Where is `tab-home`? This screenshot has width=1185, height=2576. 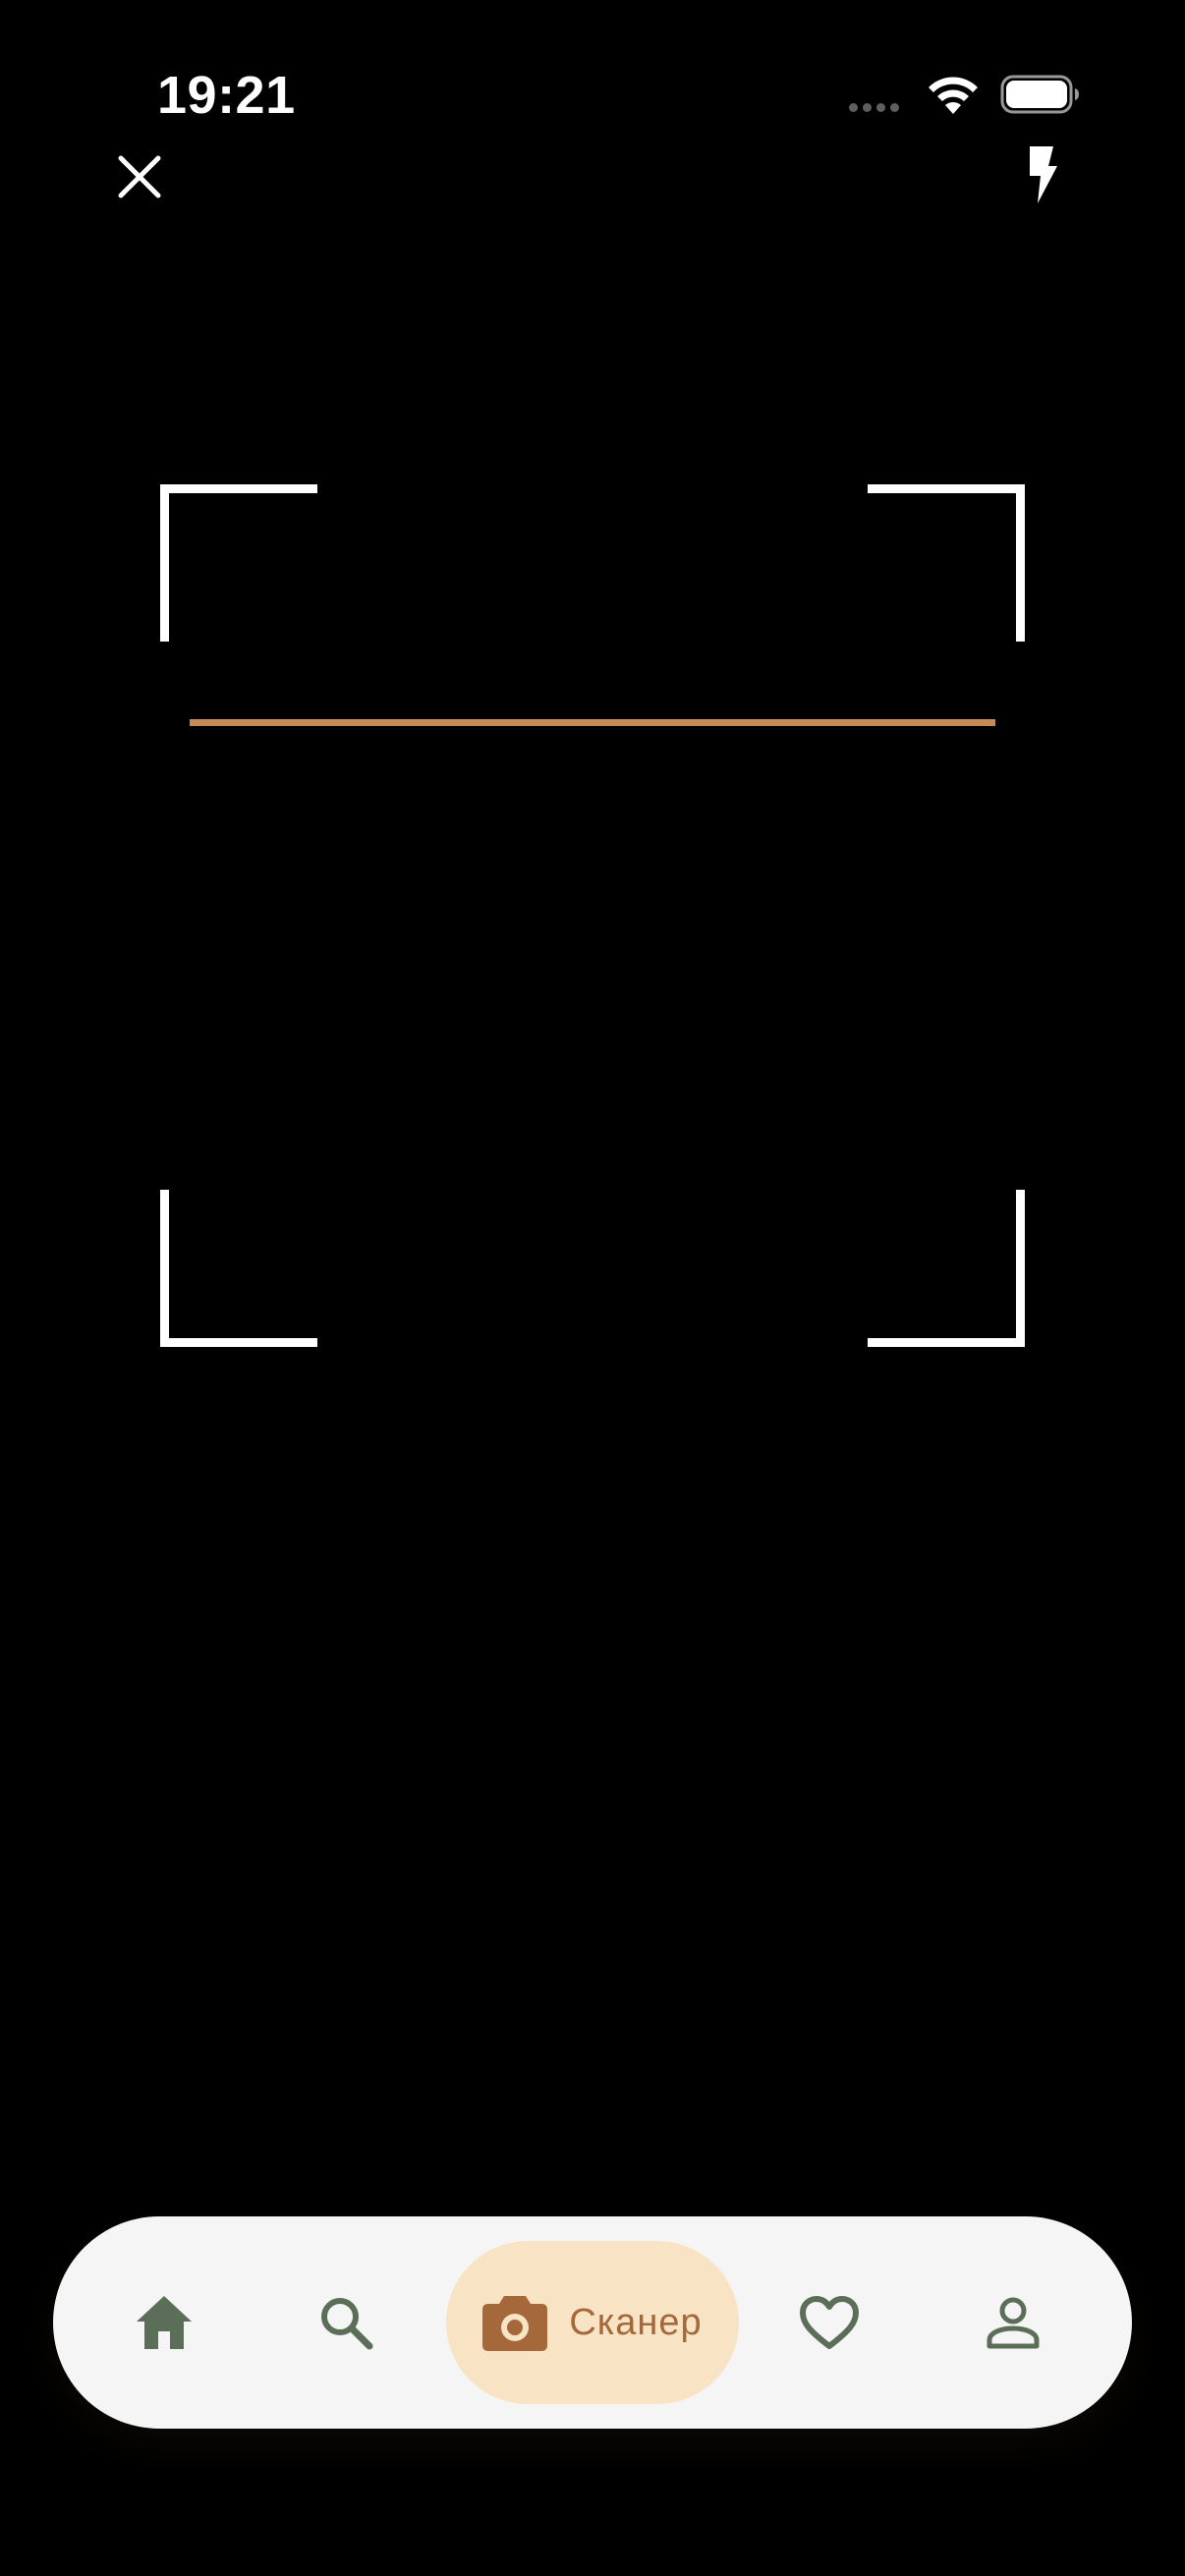
tab-home is located at coordinates (164, 2322).